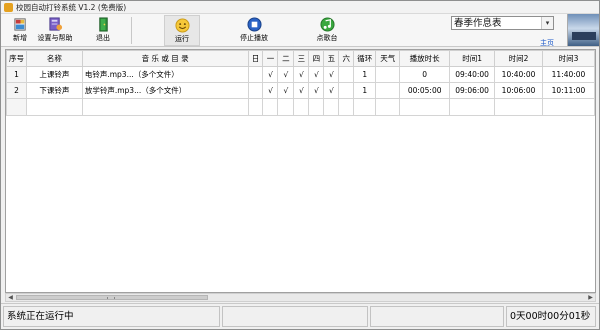 Image resolution: width=600 pixels, height=330 pixels. Describe the element at coordinates (590, 297) in the screenshot. I see `scroll-right-icon: ▶` at that location.